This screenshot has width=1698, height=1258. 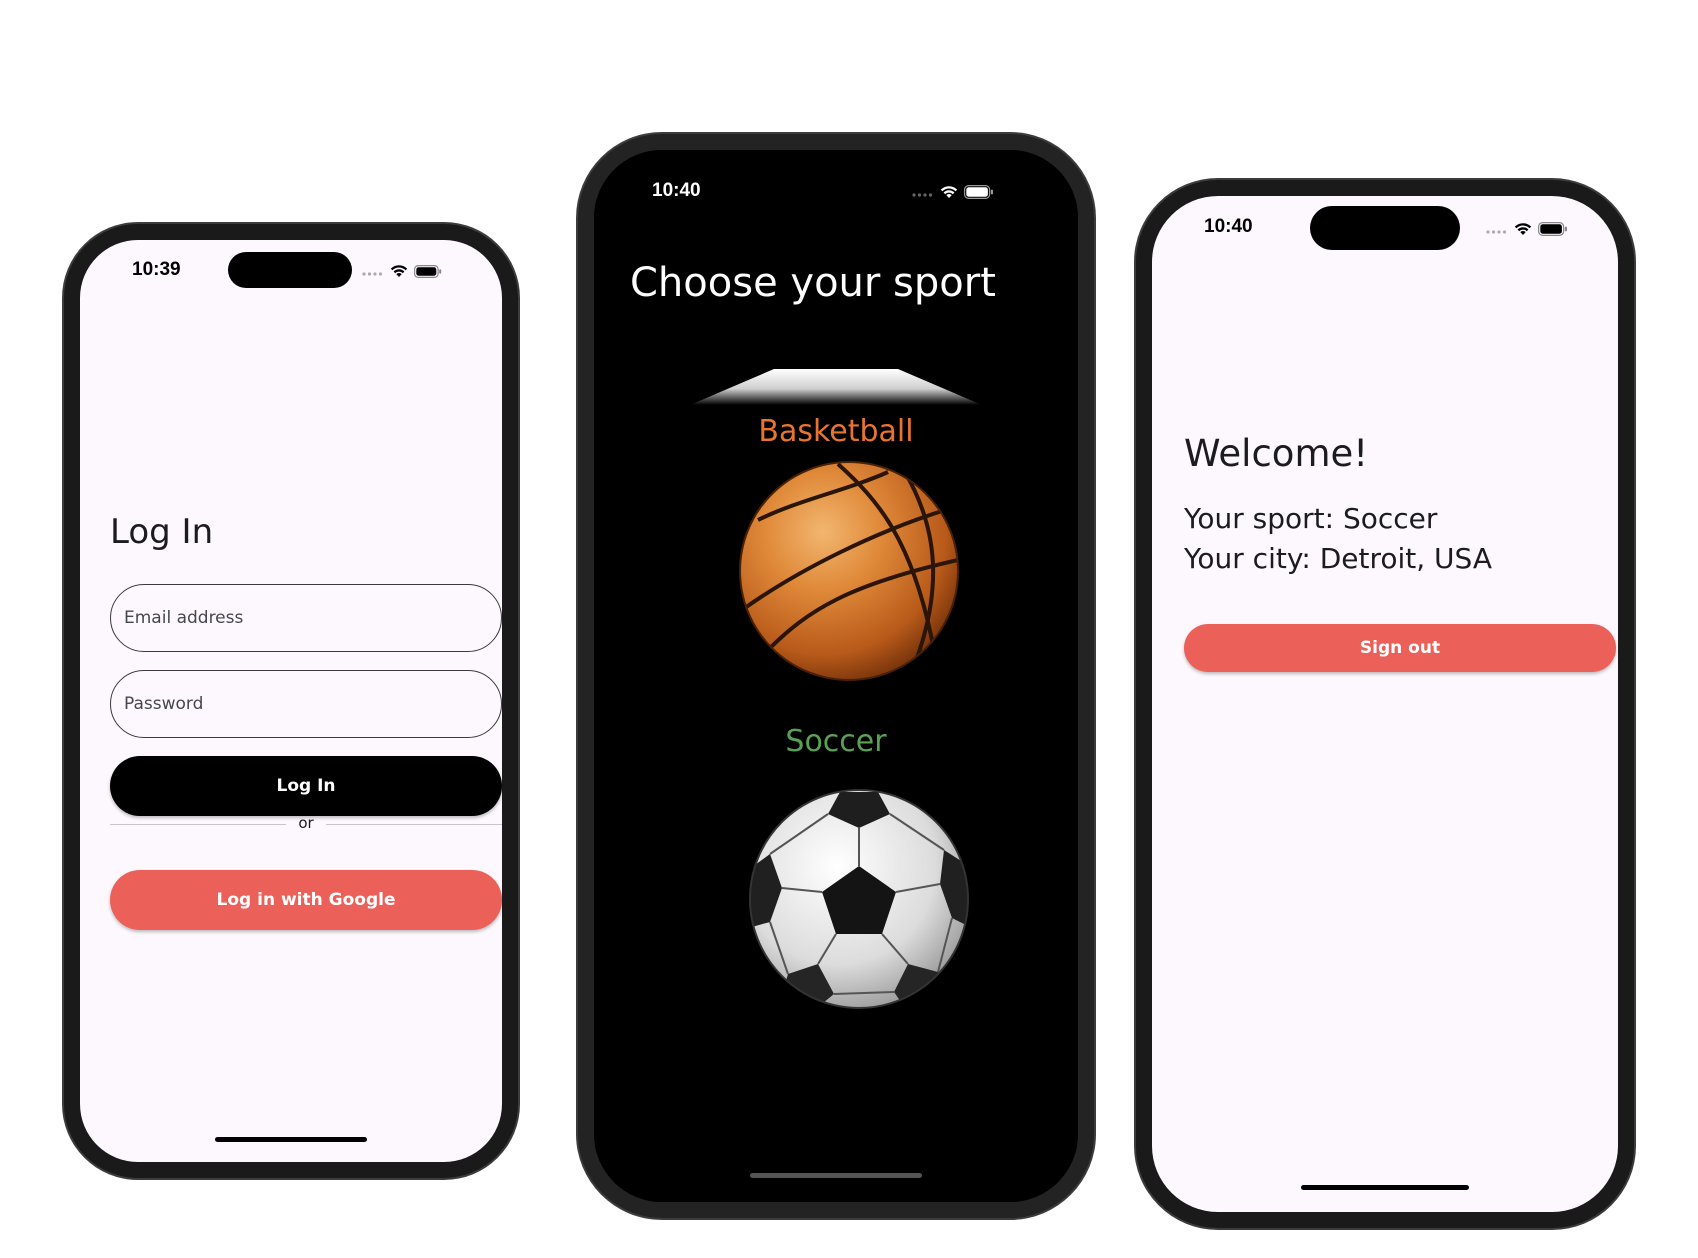 What do you see at coordinates (306, 786) in the screenshot?
I see `login-button: Log In` at bounding box center [306, 786].